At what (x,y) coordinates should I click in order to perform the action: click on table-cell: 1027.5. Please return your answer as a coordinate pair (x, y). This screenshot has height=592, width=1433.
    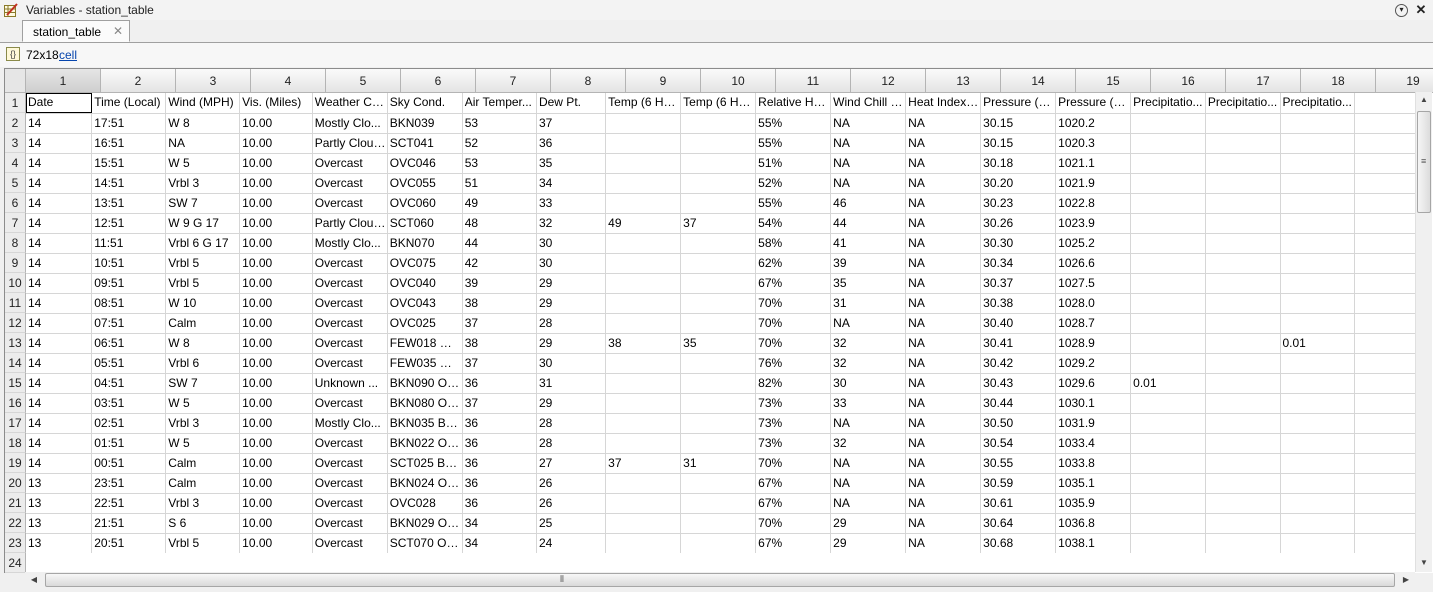
    Looking at the image, I should click on (1093, 283).